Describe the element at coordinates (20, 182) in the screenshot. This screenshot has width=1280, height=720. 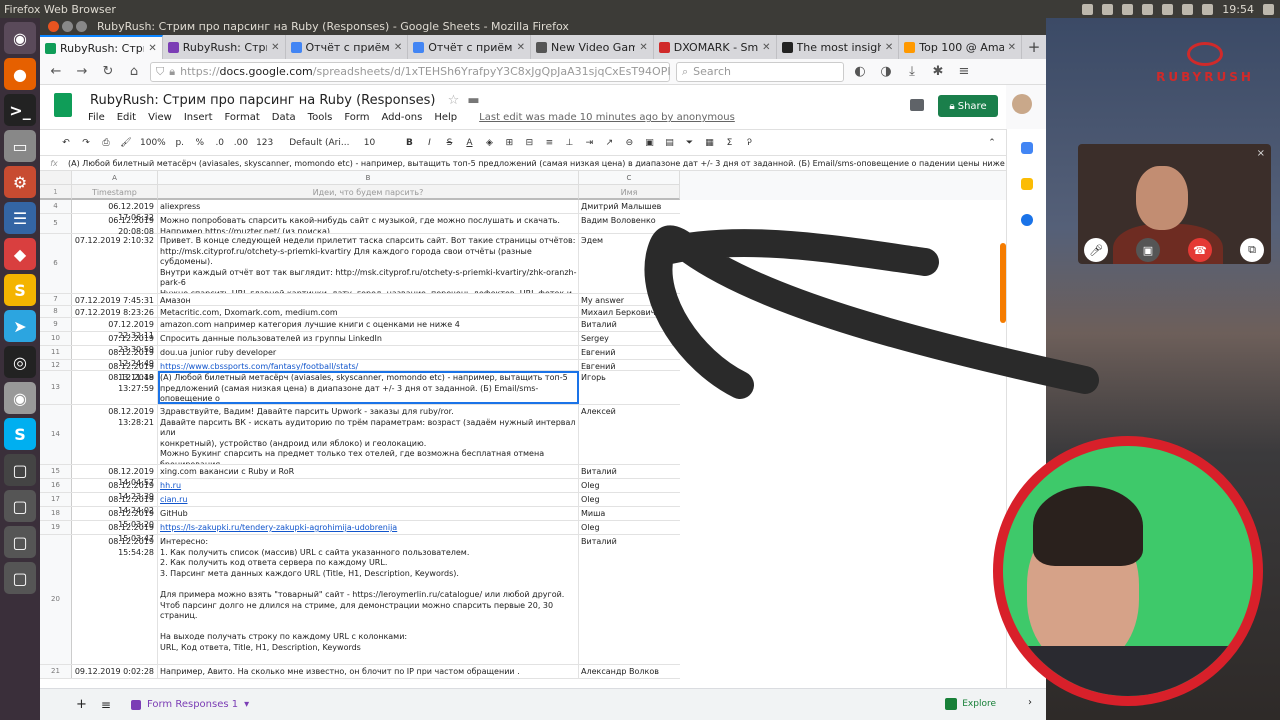
I see `settings-icon: ⚙` at that location.